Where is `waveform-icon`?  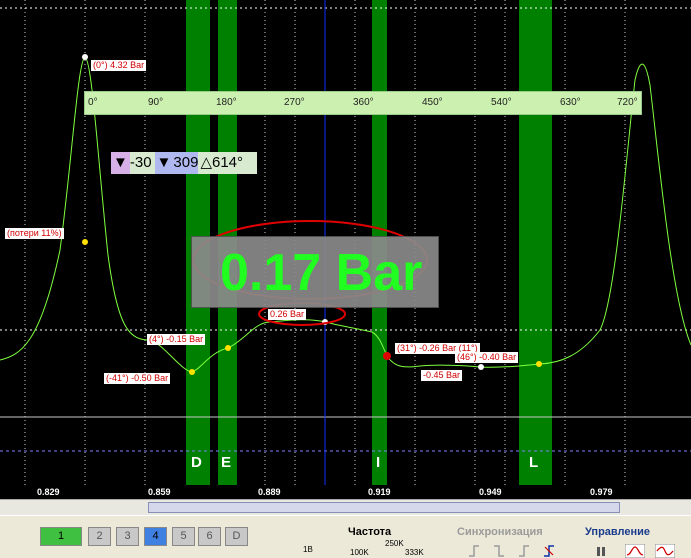
waveform-icon is located at coordinates (635, 551).